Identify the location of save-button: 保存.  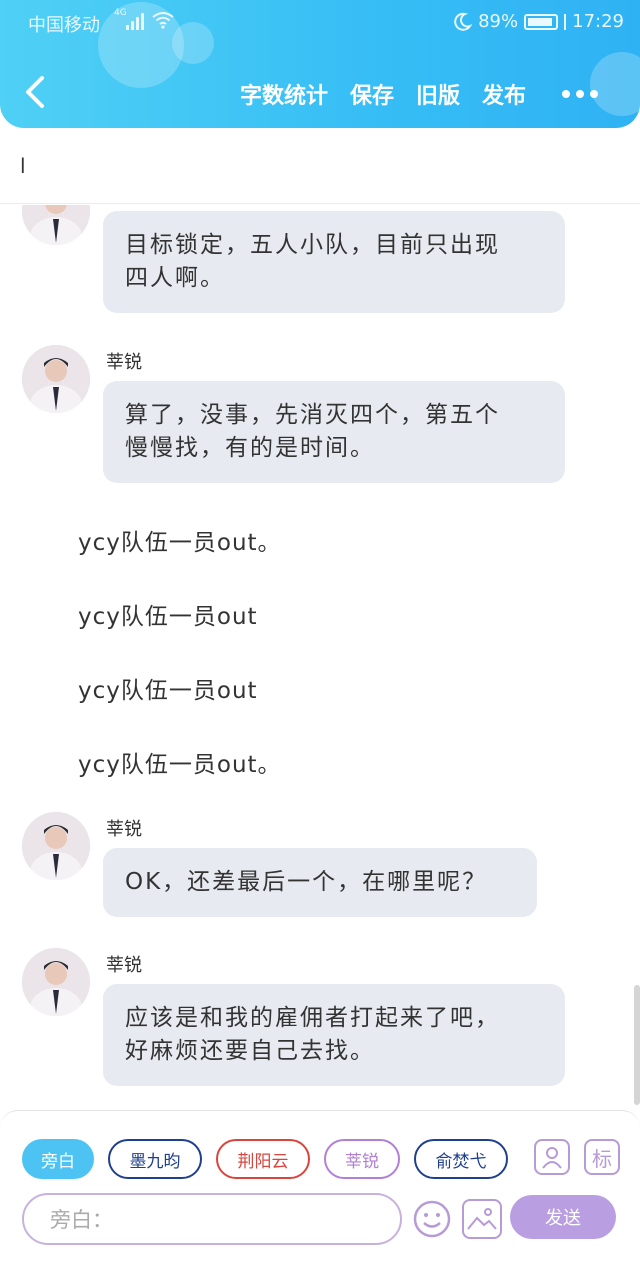
(372, 94).